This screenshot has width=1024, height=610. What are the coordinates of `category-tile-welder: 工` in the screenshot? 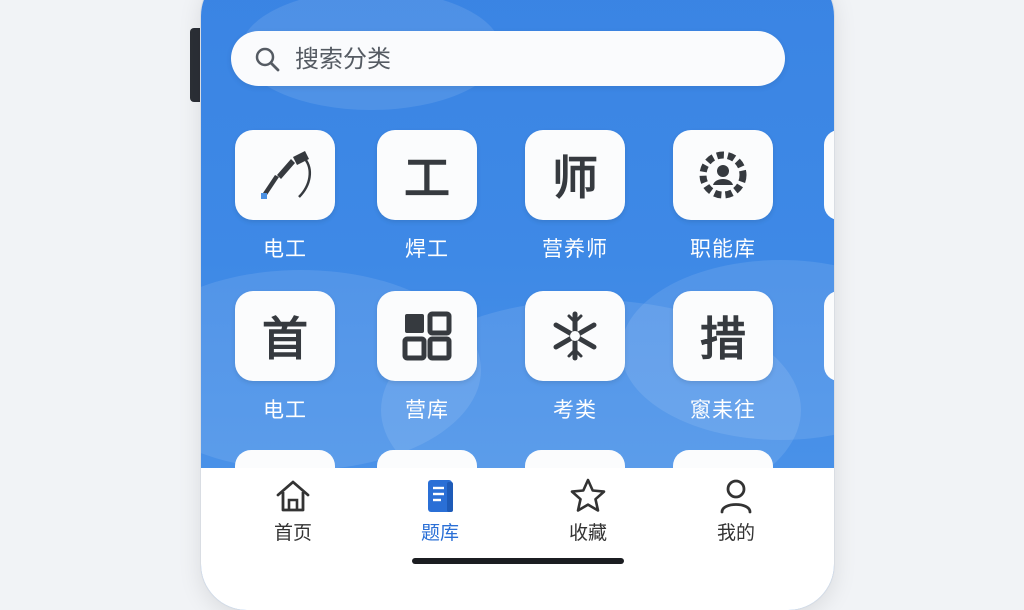 It's located at (427, 175).